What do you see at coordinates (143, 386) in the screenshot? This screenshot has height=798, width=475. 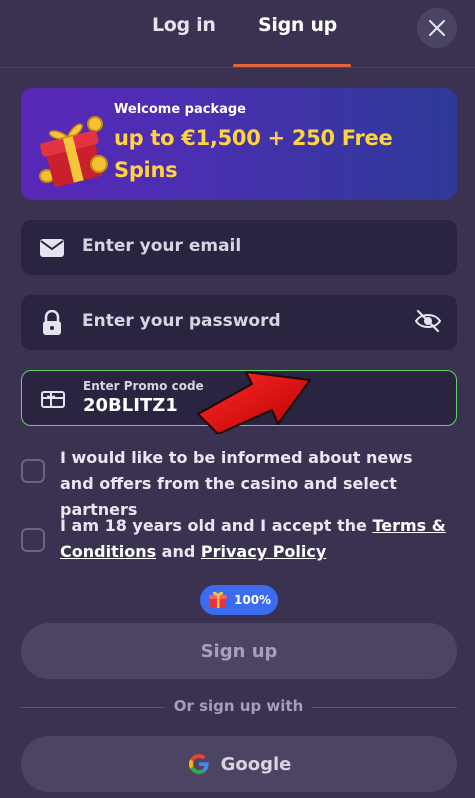 I see `promo-code-label: Enter Promo code` at bounding box center [143, 386].